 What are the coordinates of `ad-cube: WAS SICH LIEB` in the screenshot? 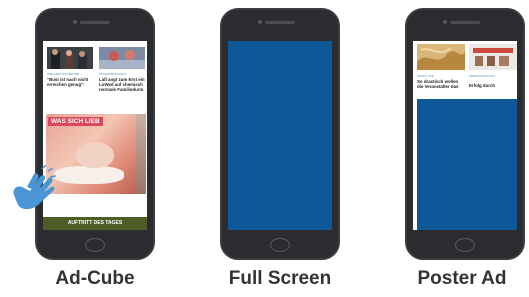 It's located at (96, 154).